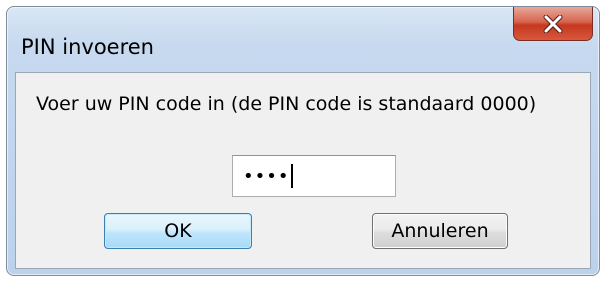 This screenshot has height=282, width=608. What do you see at coordinates (87, 47) in the screenshot?
I see `window-title: PIN invoeren` at bounding box center [87, 47].